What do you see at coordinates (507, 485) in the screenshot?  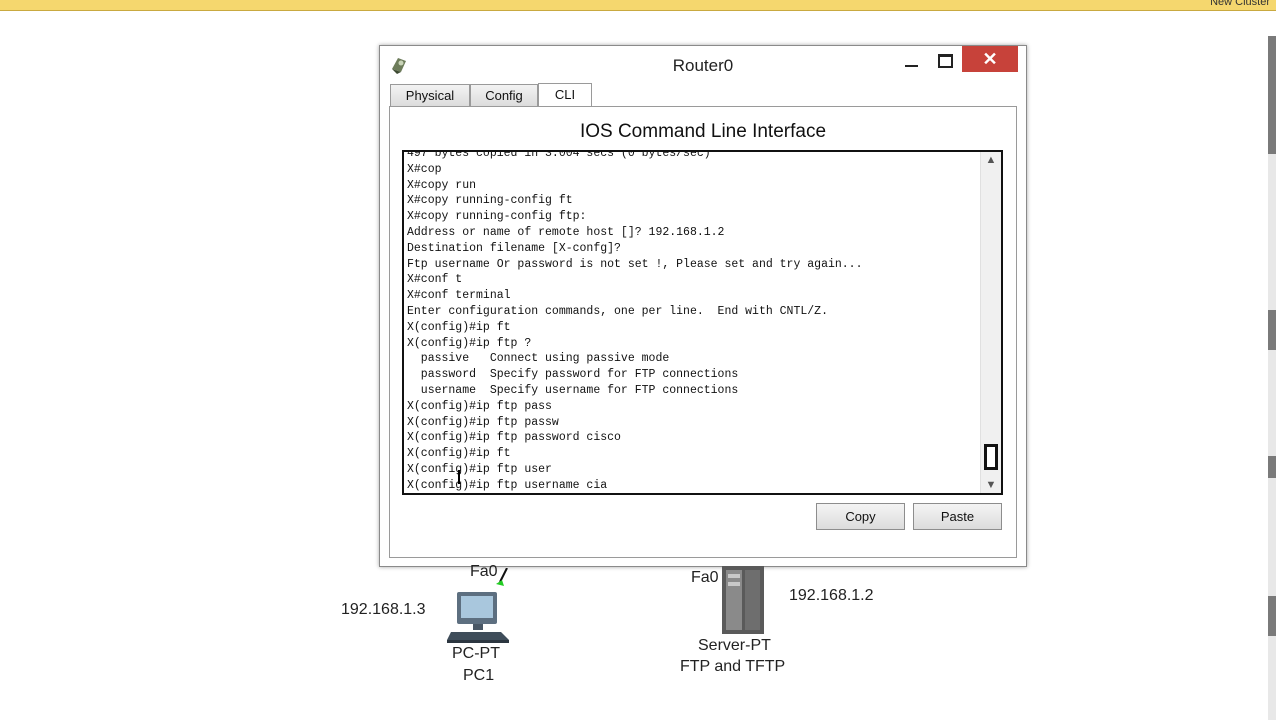 I see `terminal-line: X(config)#ip ftp username cia` at bounding box center [507, 485].